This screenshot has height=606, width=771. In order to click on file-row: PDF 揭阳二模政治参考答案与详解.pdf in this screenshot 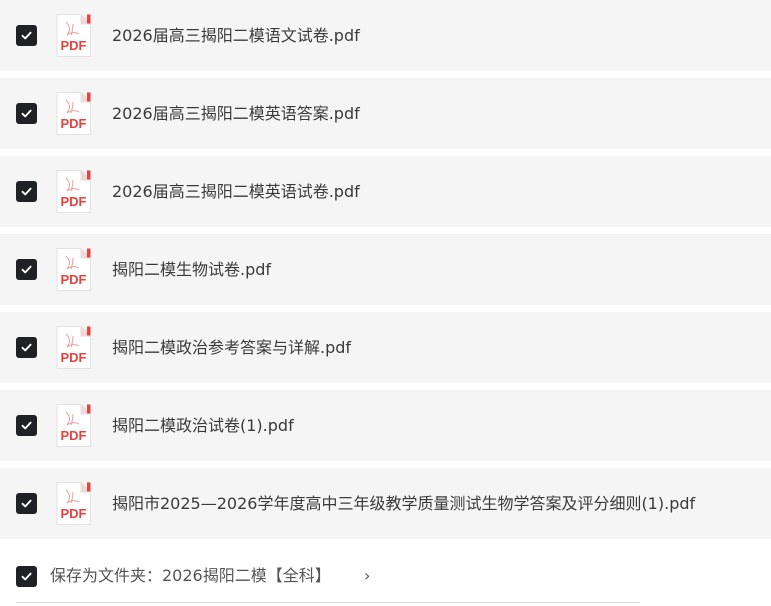, I will do `click(385, 347)`.